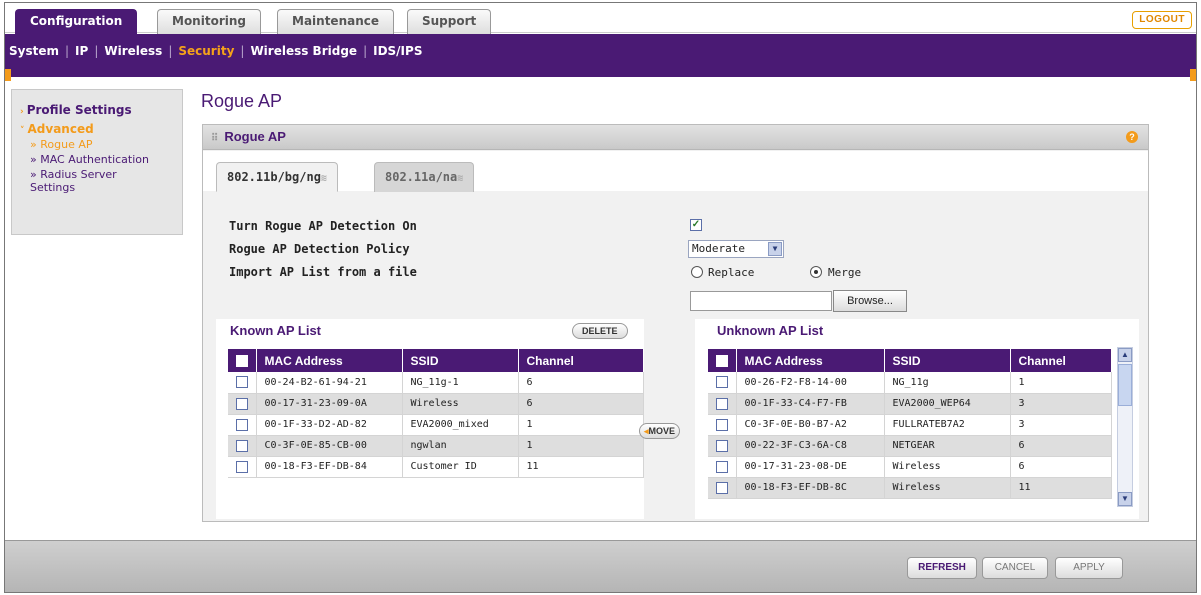  I want to click on sidebar-item-label: Rogue AP, so click(66, 144).